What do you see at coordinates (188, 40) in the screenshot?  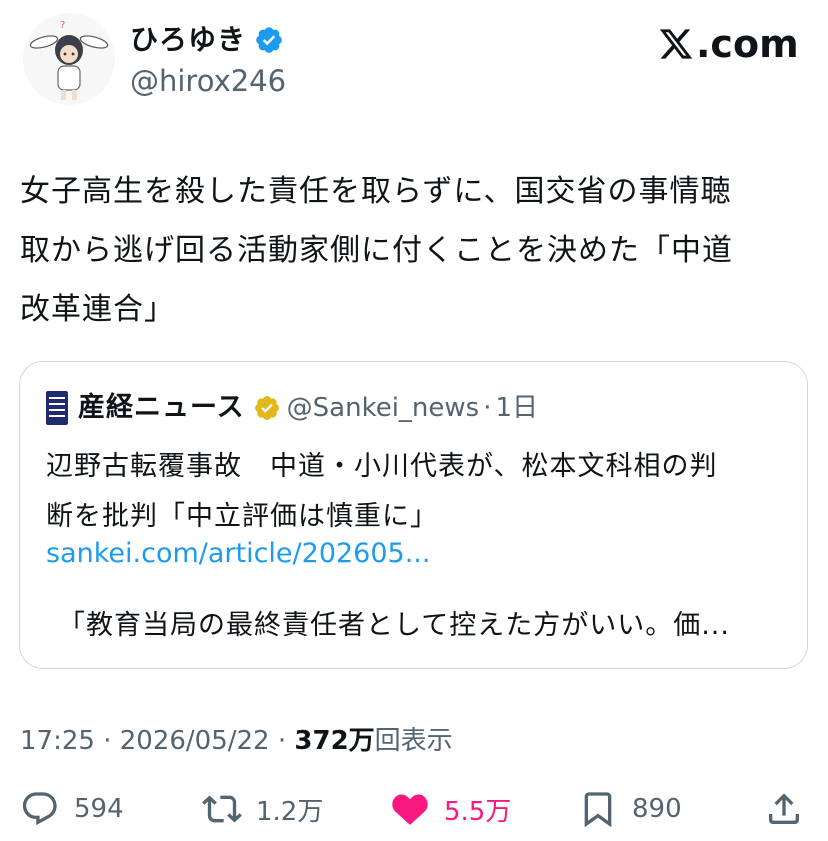 I see `author-display-name: ひろゆき` at bounding box center [188, 40].